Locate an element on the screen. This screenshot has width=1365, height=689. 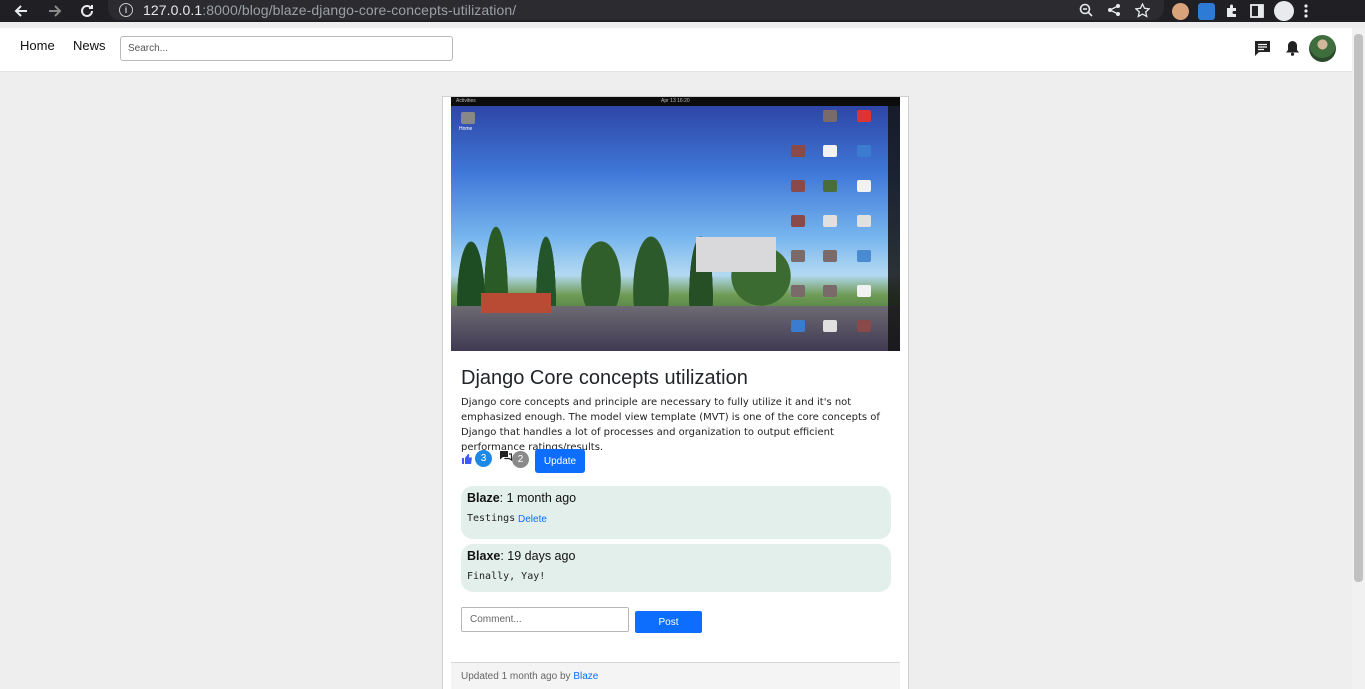
delete-comment-link: Delete is located at coordinates (532, 519).